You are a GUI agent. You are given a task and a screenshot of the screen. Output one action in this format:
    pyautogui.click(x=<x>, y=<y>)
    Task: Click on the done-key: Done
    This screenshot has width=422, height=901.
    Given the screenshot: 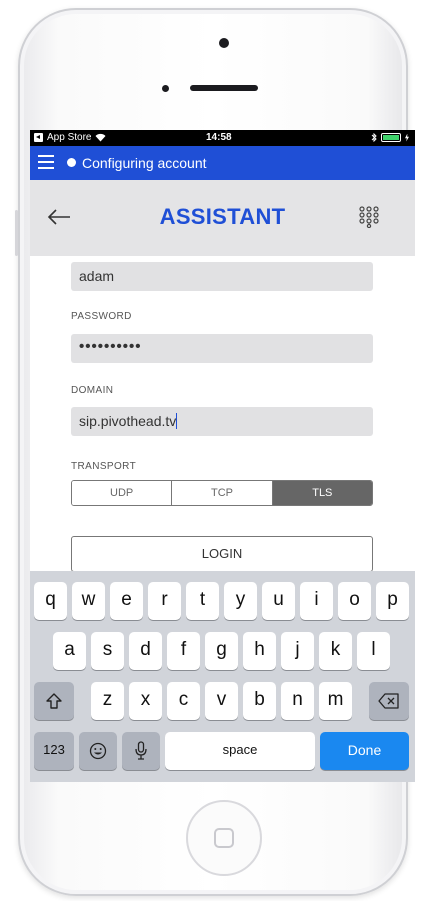 What is the action you would take?
    pyautogui.click(x=364, y=751)
    